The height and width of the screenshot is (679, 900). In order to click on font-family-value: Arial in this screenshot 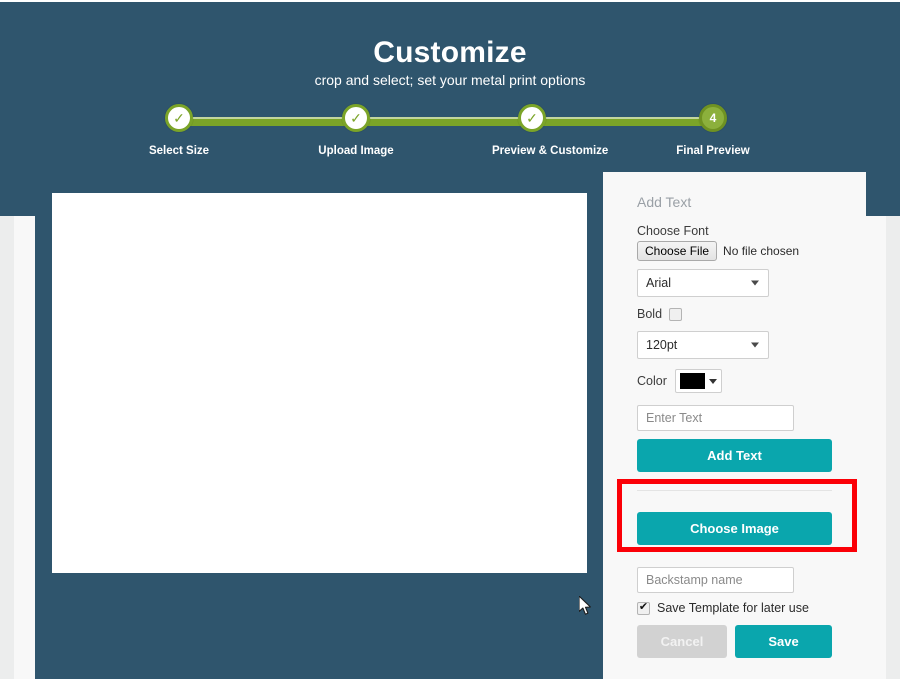, I will do `click(659, 283)`.